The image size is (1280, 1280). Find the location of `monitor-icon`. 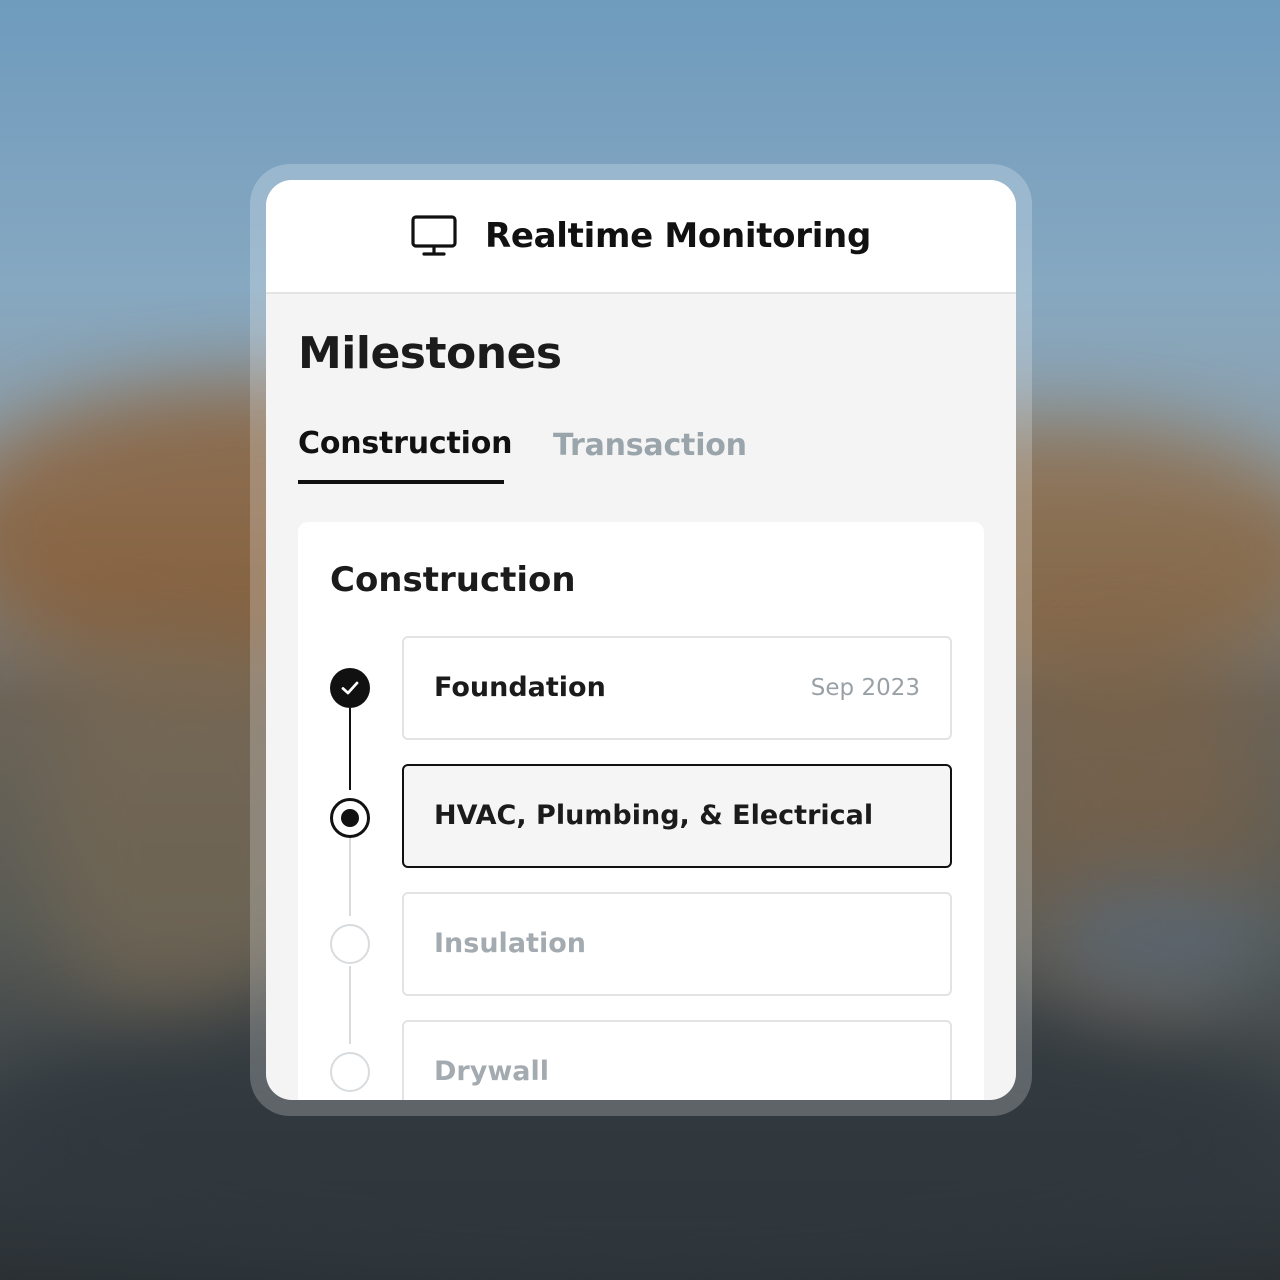

monitor-icon is located at coordinates (434, 236).